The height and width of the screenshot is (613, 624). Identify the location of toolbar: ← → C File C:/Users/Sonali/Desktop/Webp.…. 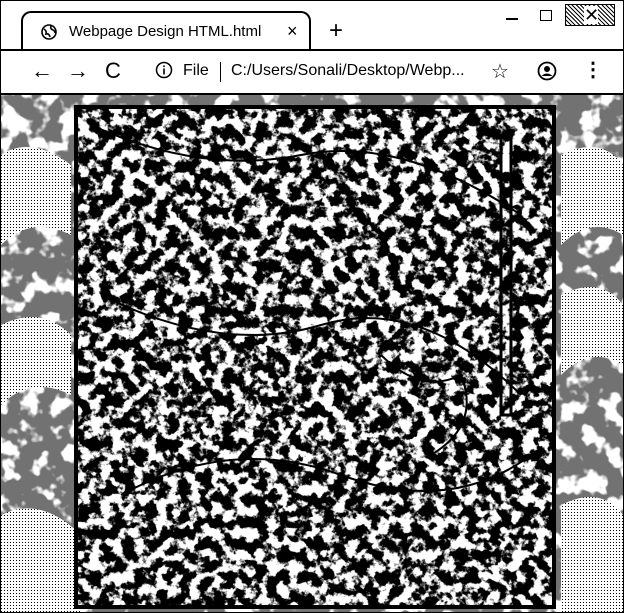
(312, 72).